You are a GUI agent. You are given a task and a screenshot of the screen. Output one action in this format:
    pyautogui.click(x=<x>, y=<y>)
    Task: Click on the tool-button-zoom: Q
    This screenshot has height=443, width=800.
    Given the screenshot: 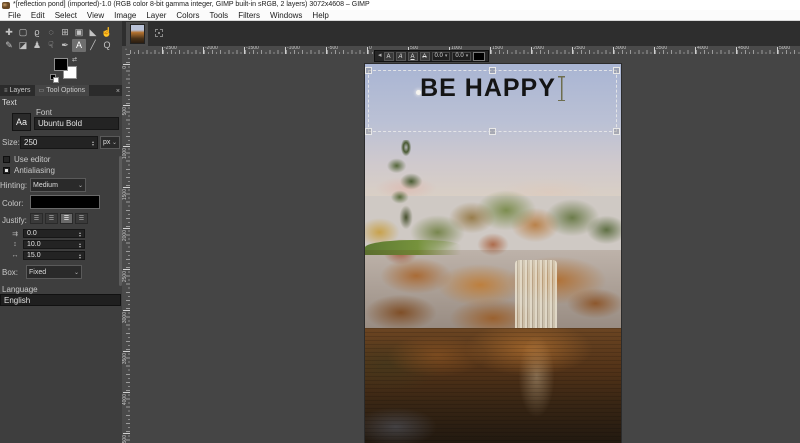 What is the action you would take?
    pyautogui.click(x=107, y=45)
    